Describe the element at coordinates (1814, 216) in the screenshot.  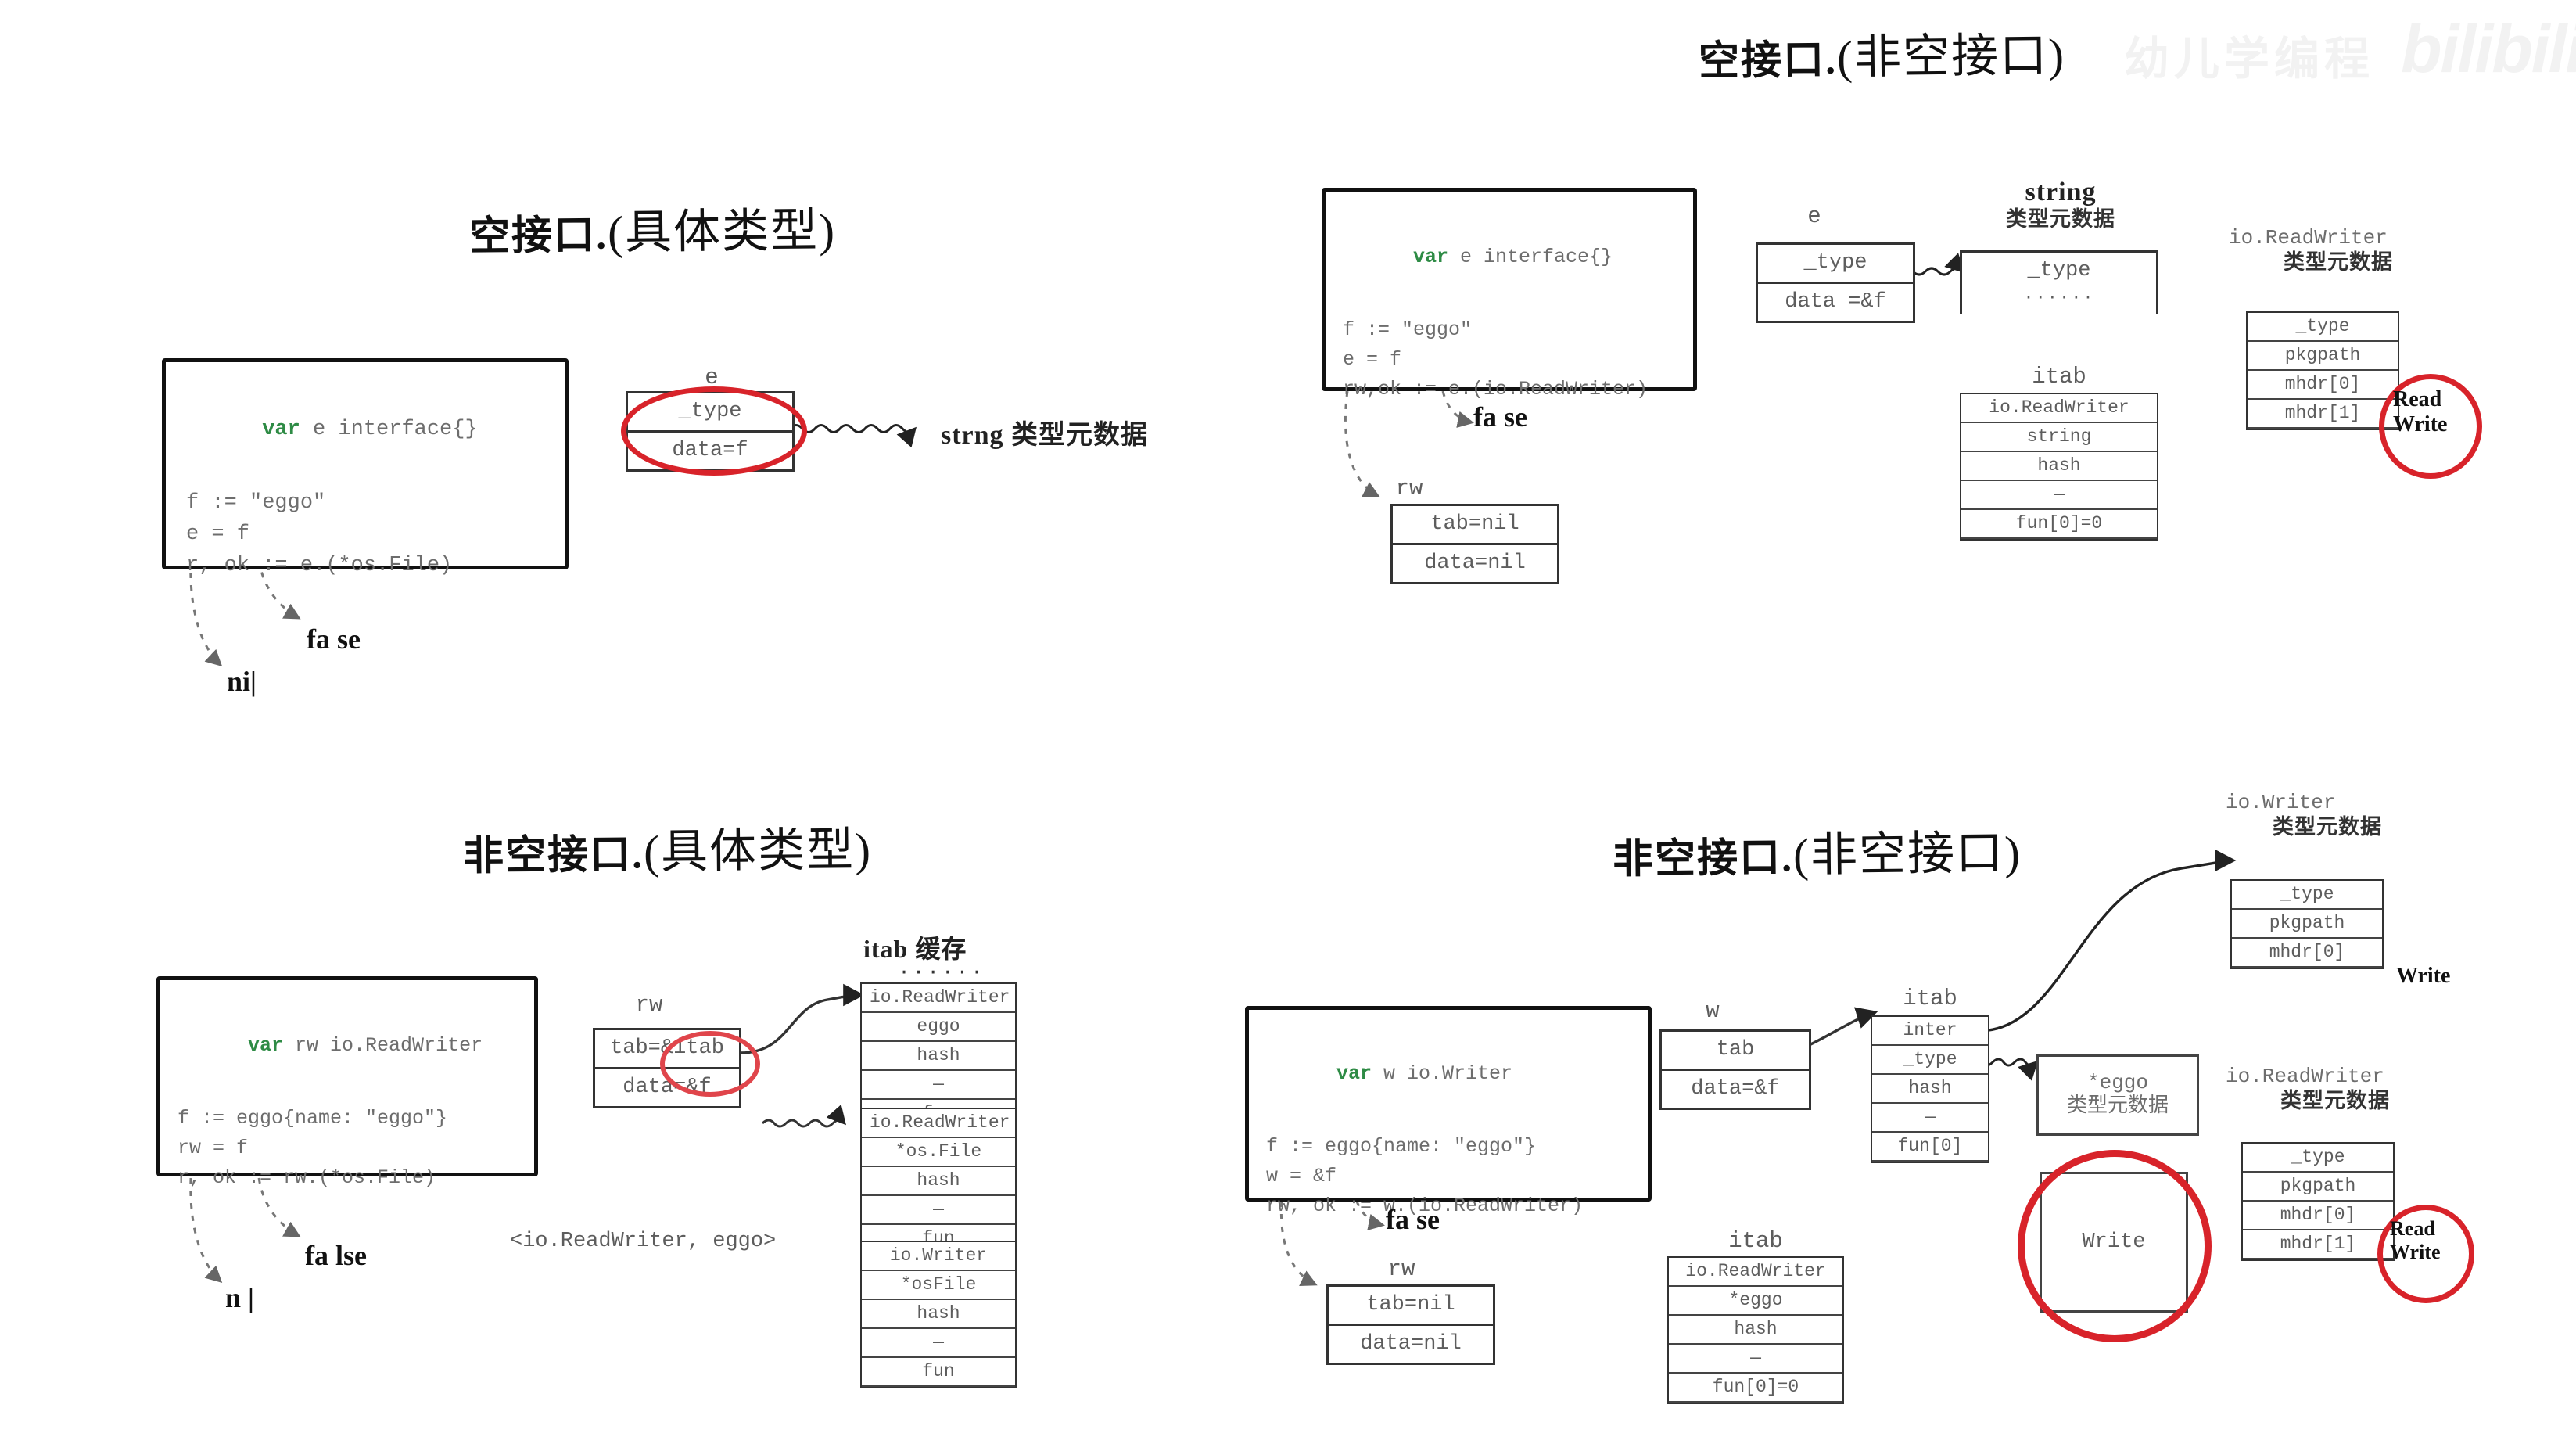
I see `eface-label-top-right: e` at that location.